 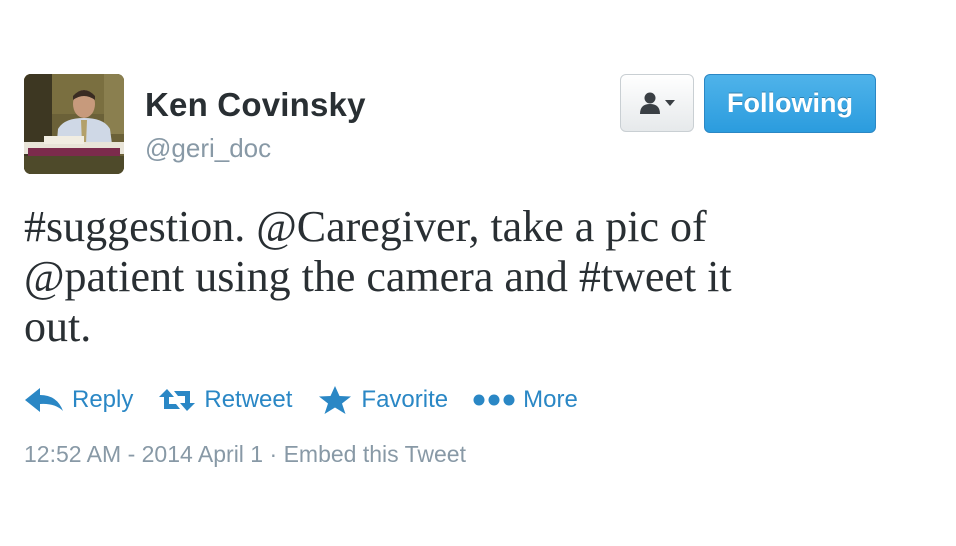 I want to click on user-icon, so click(x=650, y=103).